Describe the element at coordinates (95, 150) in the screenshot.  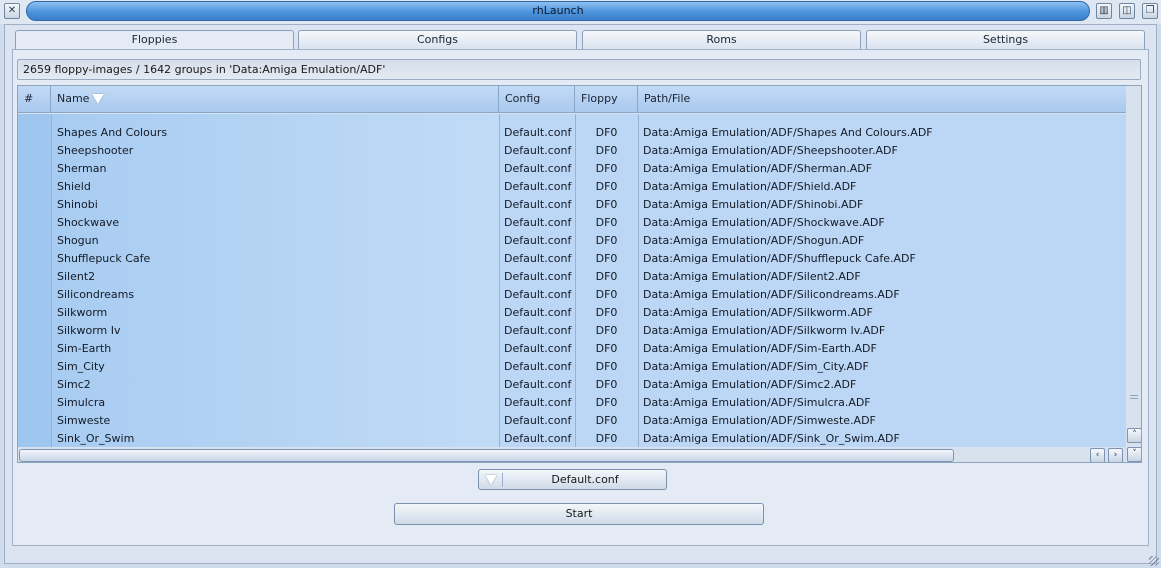
I see `row-name: Sheepshooter` at that location.